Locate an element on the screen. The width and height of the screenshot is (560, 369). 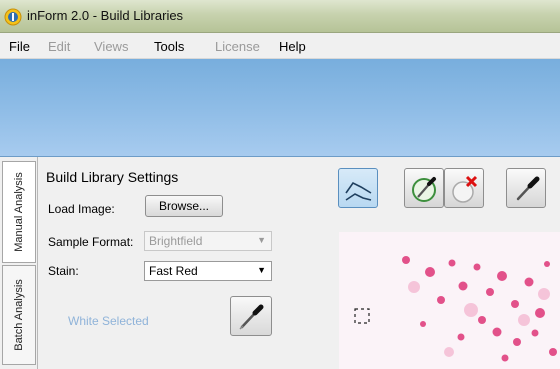
delete-spectrum-icon is located at coordinates (465, 189).